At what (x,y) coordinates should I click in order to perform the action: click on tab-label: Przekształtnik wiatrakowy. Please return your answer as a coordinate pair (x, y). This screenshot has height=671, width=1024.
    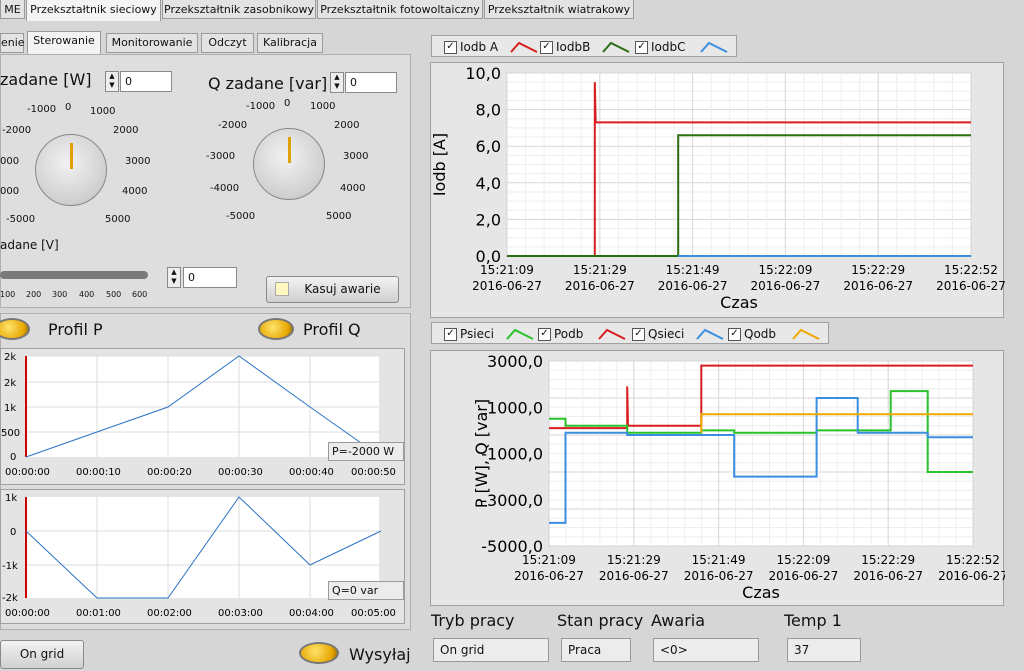
    Looking at the image, I should click on (559, 9).